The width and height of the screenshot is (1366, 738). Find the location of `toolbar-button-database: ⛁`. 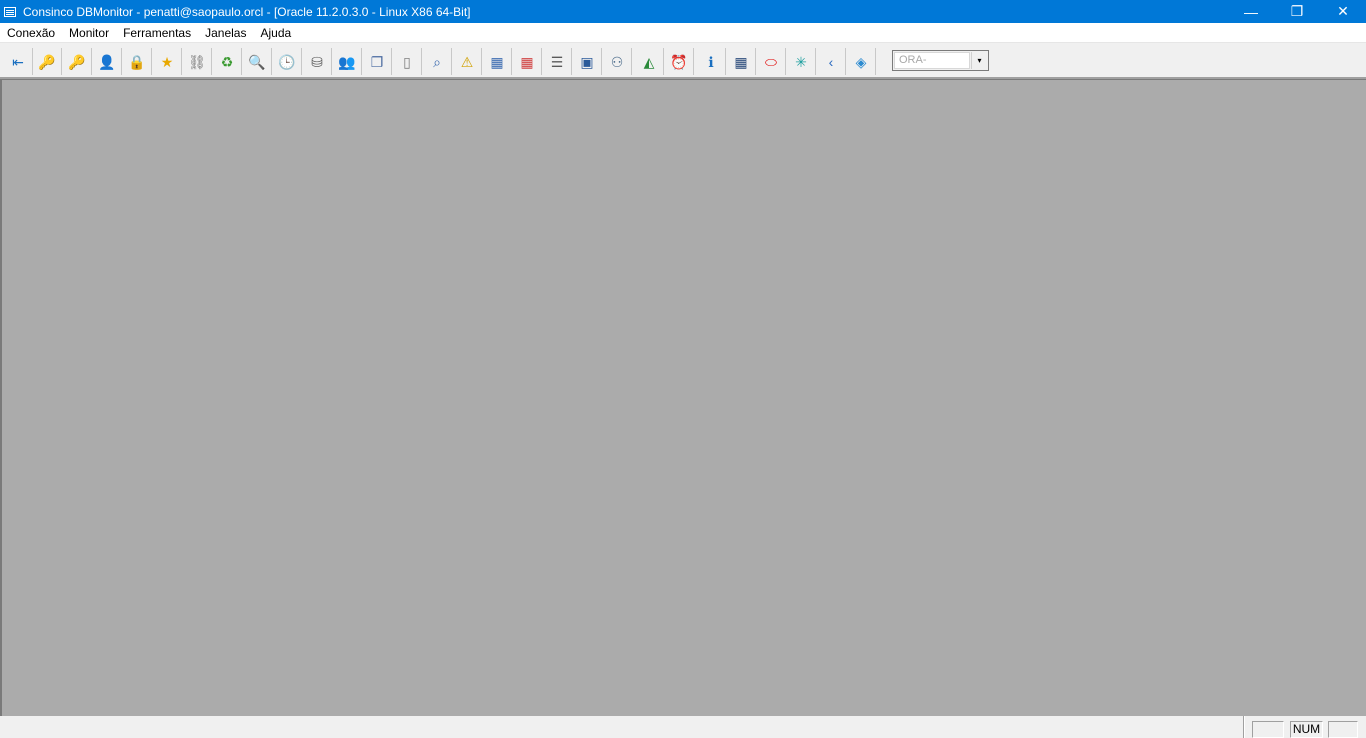

toolbar-button-database: ⛁ is located at coordinates (317, 61).